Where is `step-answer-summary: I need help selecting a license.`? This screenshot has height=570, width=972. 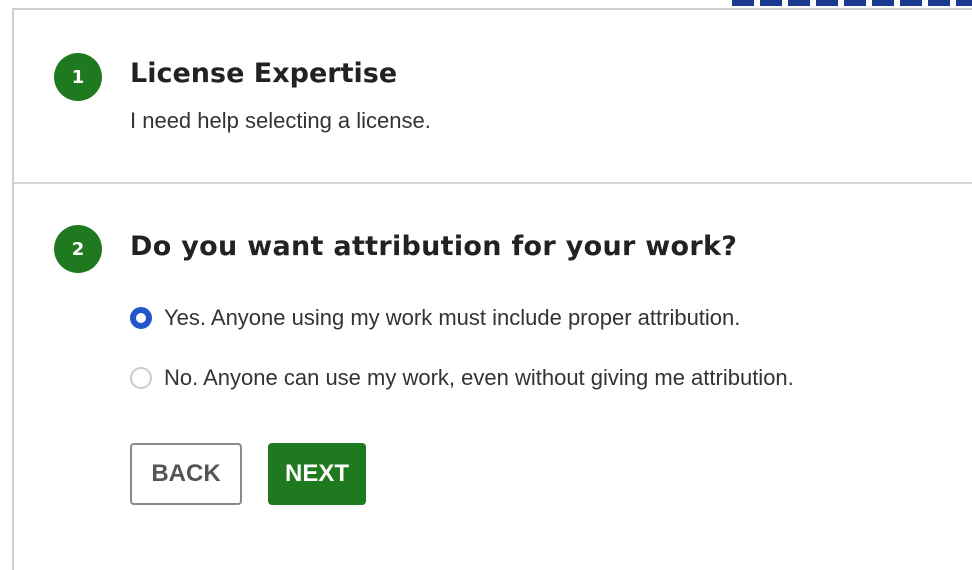
step-answer-summary: I need help selecting a license. is located at coordinates (280, 120).